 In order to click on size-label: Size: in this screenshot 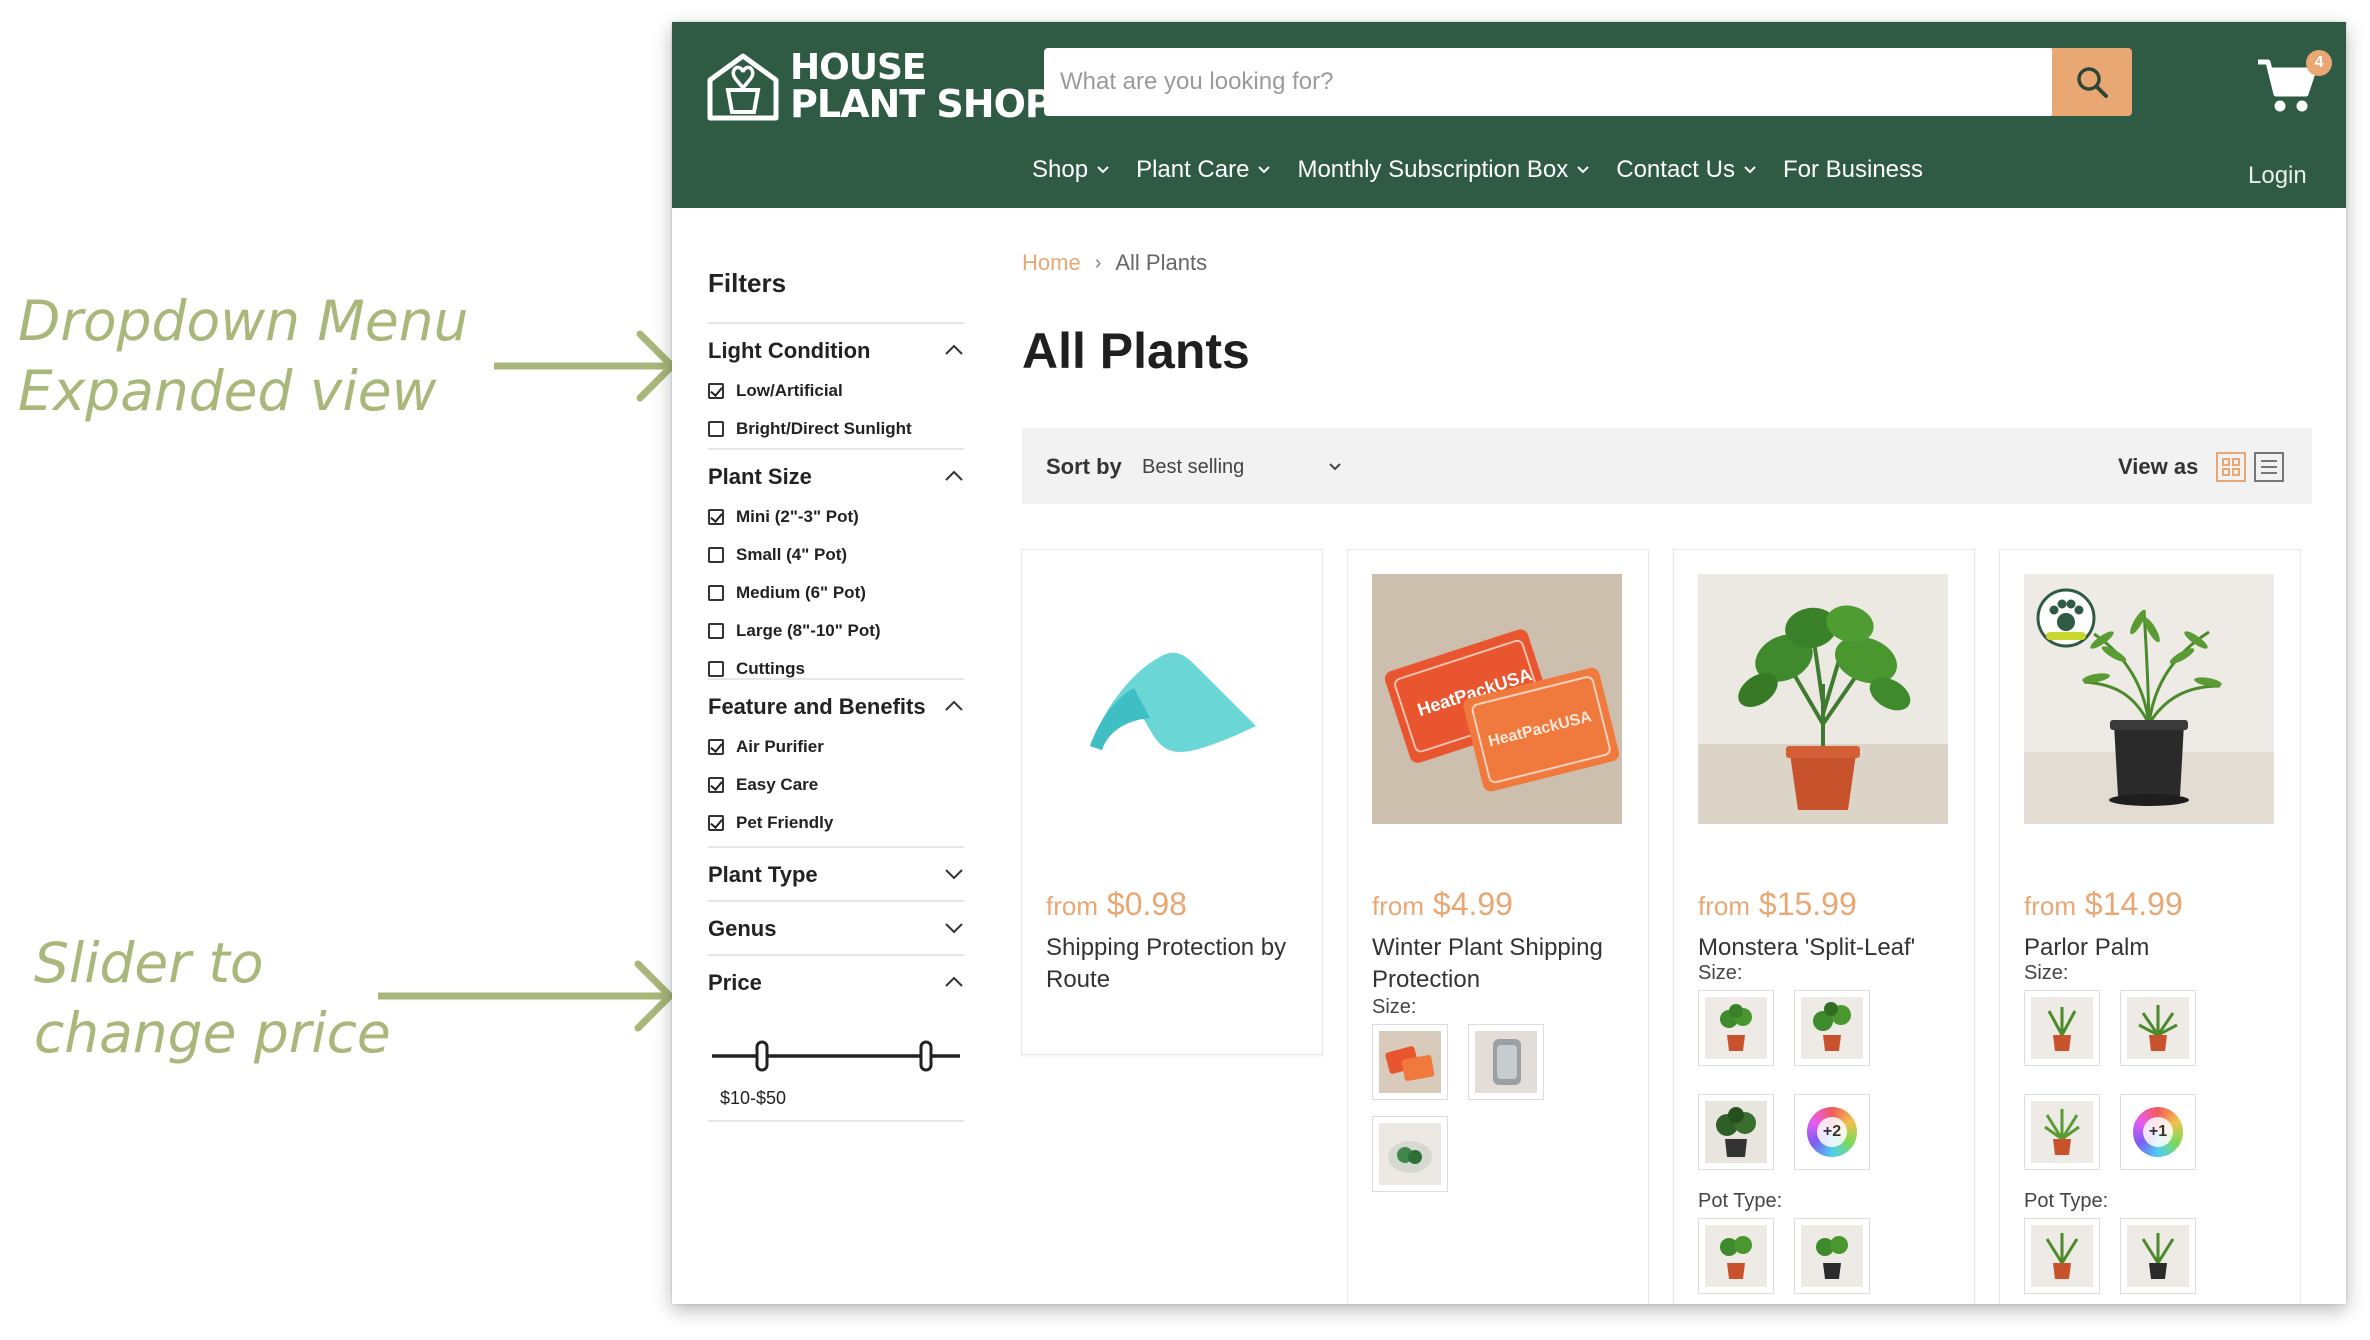, I will do `click(2046, 973)`.